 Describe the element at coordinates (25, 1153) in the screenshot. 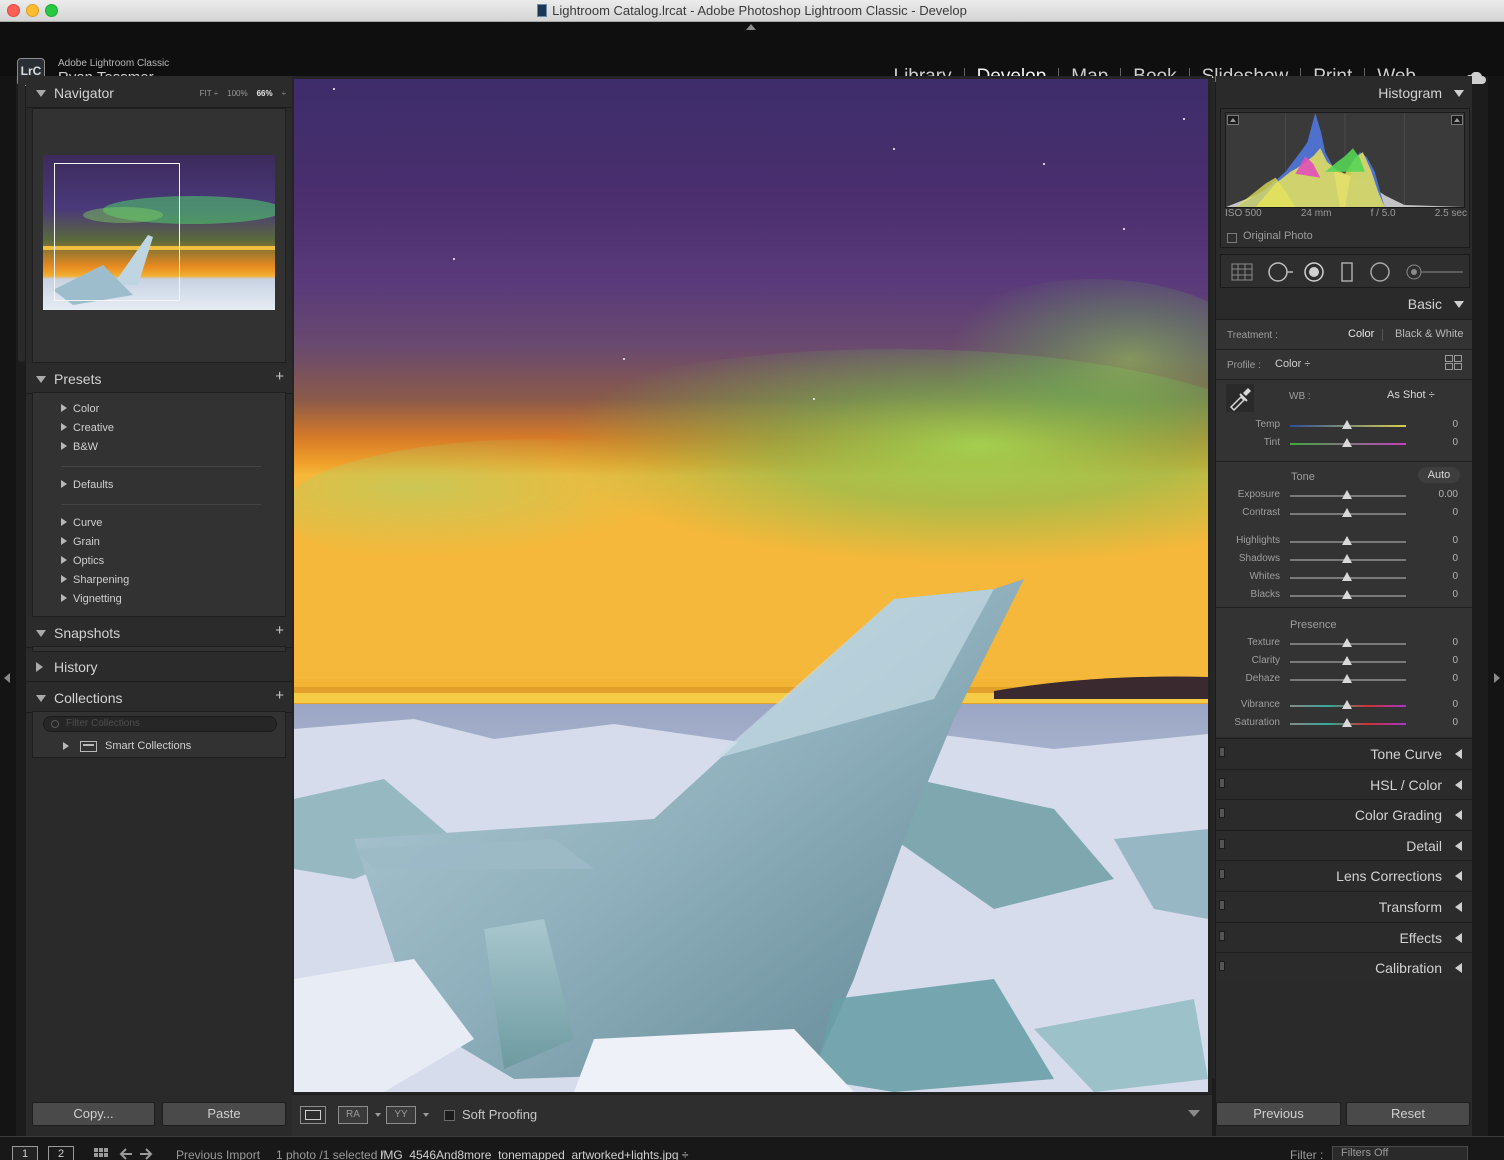

I see `main-window-button: 1` at that location.